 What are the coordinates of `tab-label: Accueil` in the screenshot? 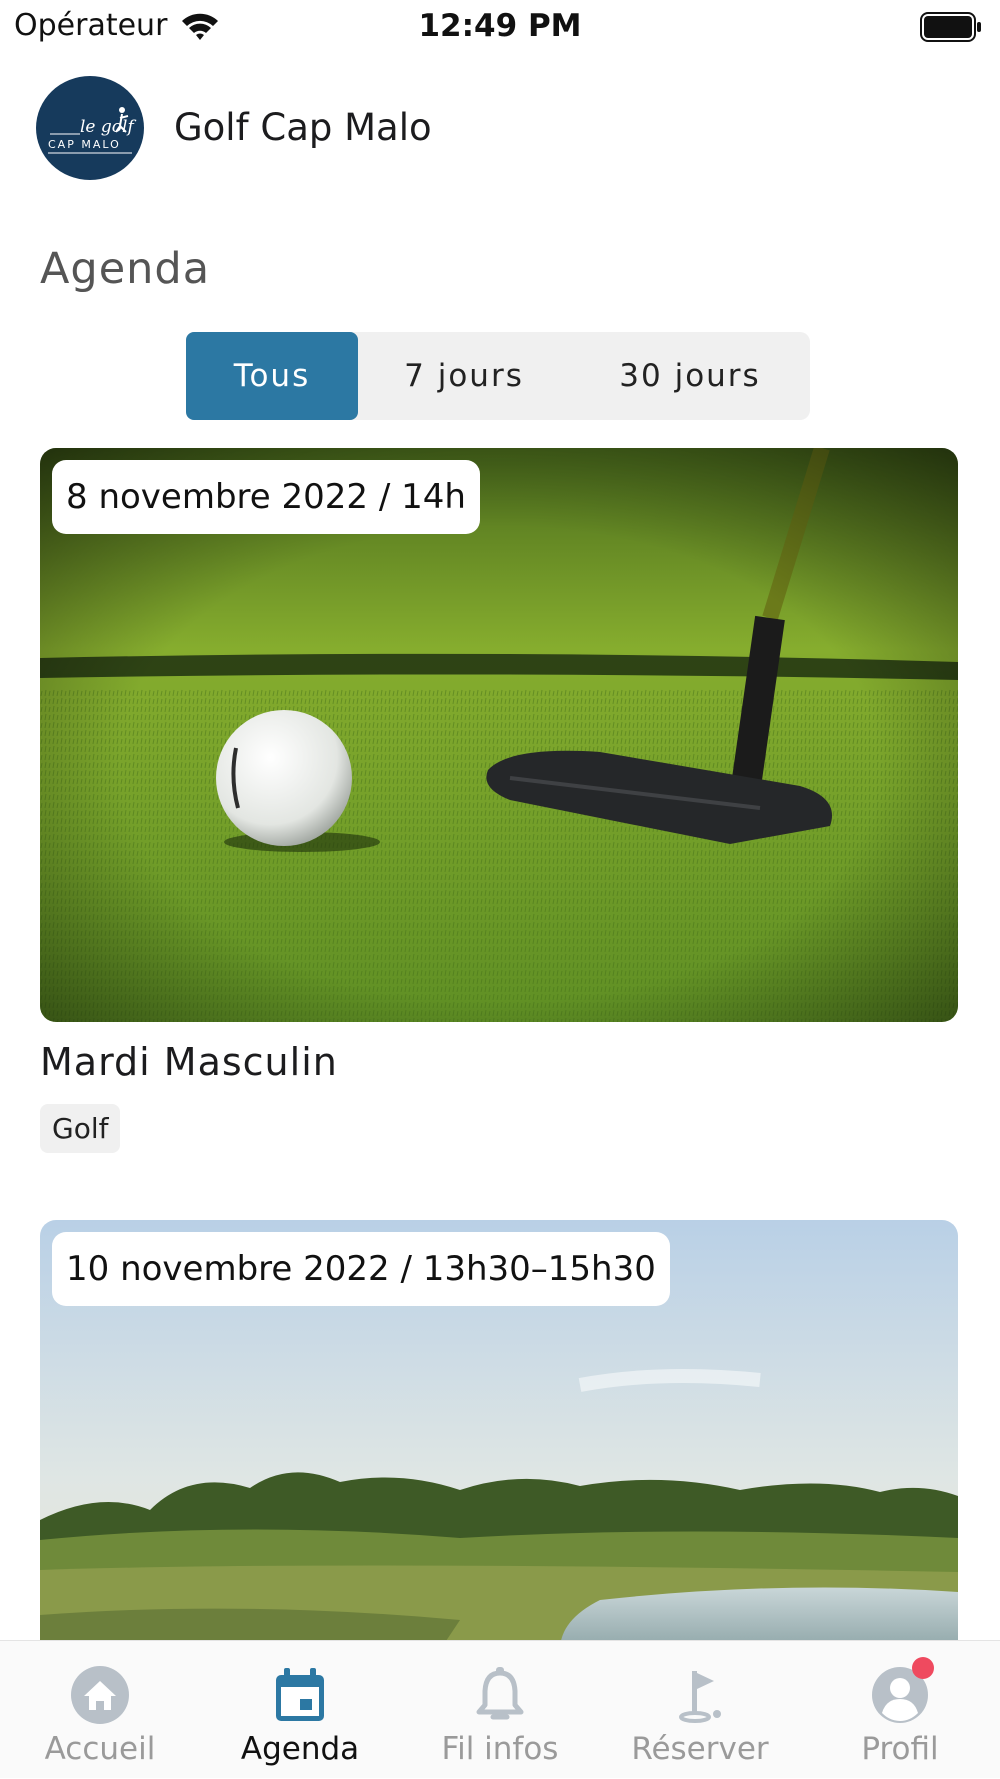 It's located at (100, 1749).